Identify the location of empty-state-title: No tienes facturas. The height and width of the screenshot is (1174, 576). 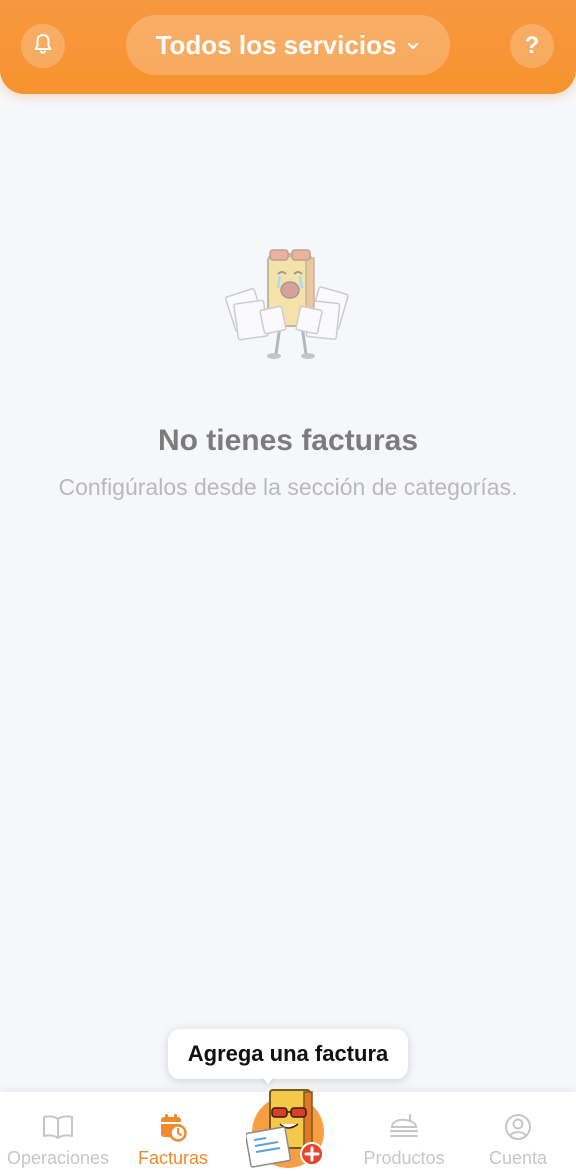
(288, 440).